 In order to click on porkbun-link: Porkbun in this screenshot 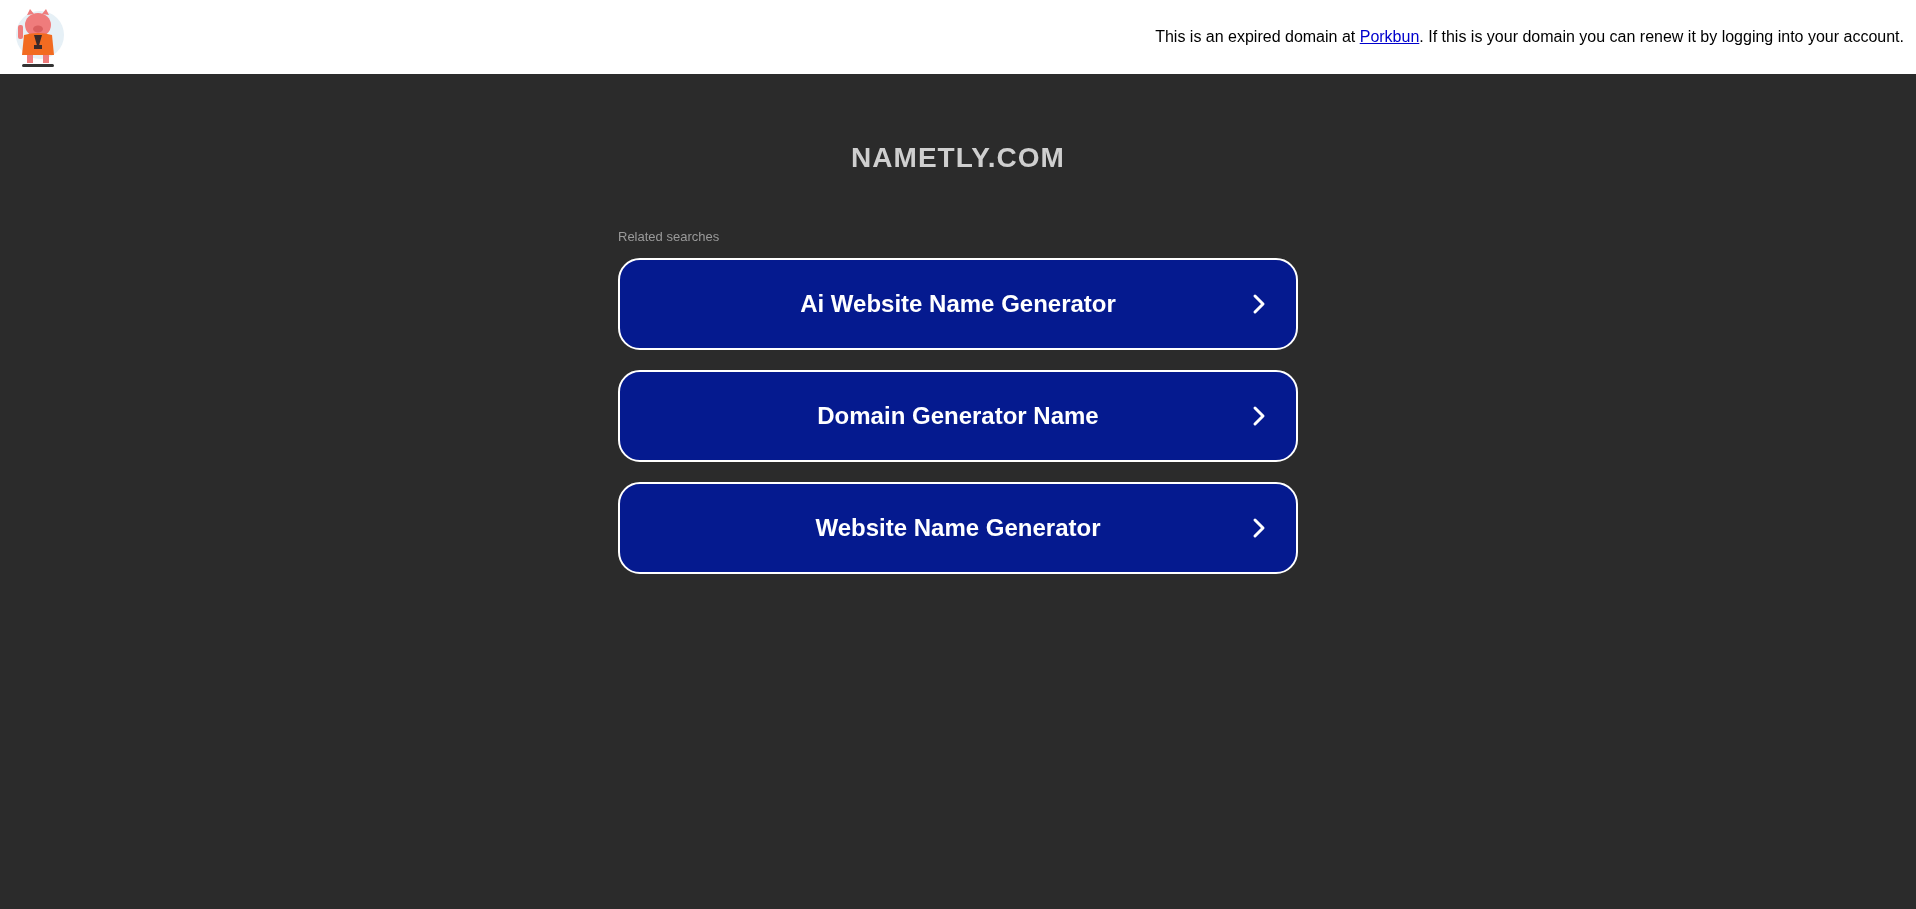, I will do `click(1389, 36)`.